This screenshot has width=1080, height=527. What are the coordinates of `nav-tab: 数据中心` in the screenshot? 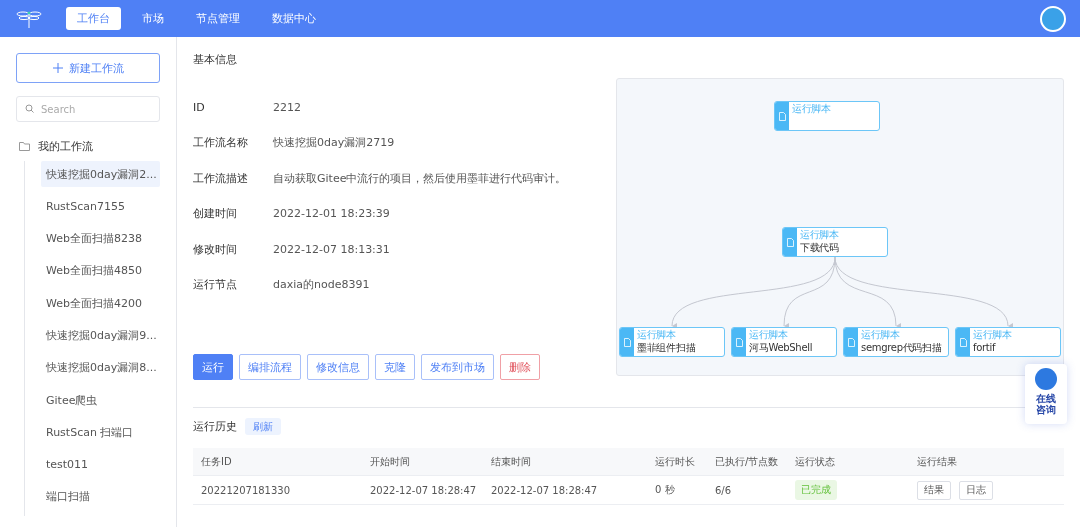 It's located at (294, 18).